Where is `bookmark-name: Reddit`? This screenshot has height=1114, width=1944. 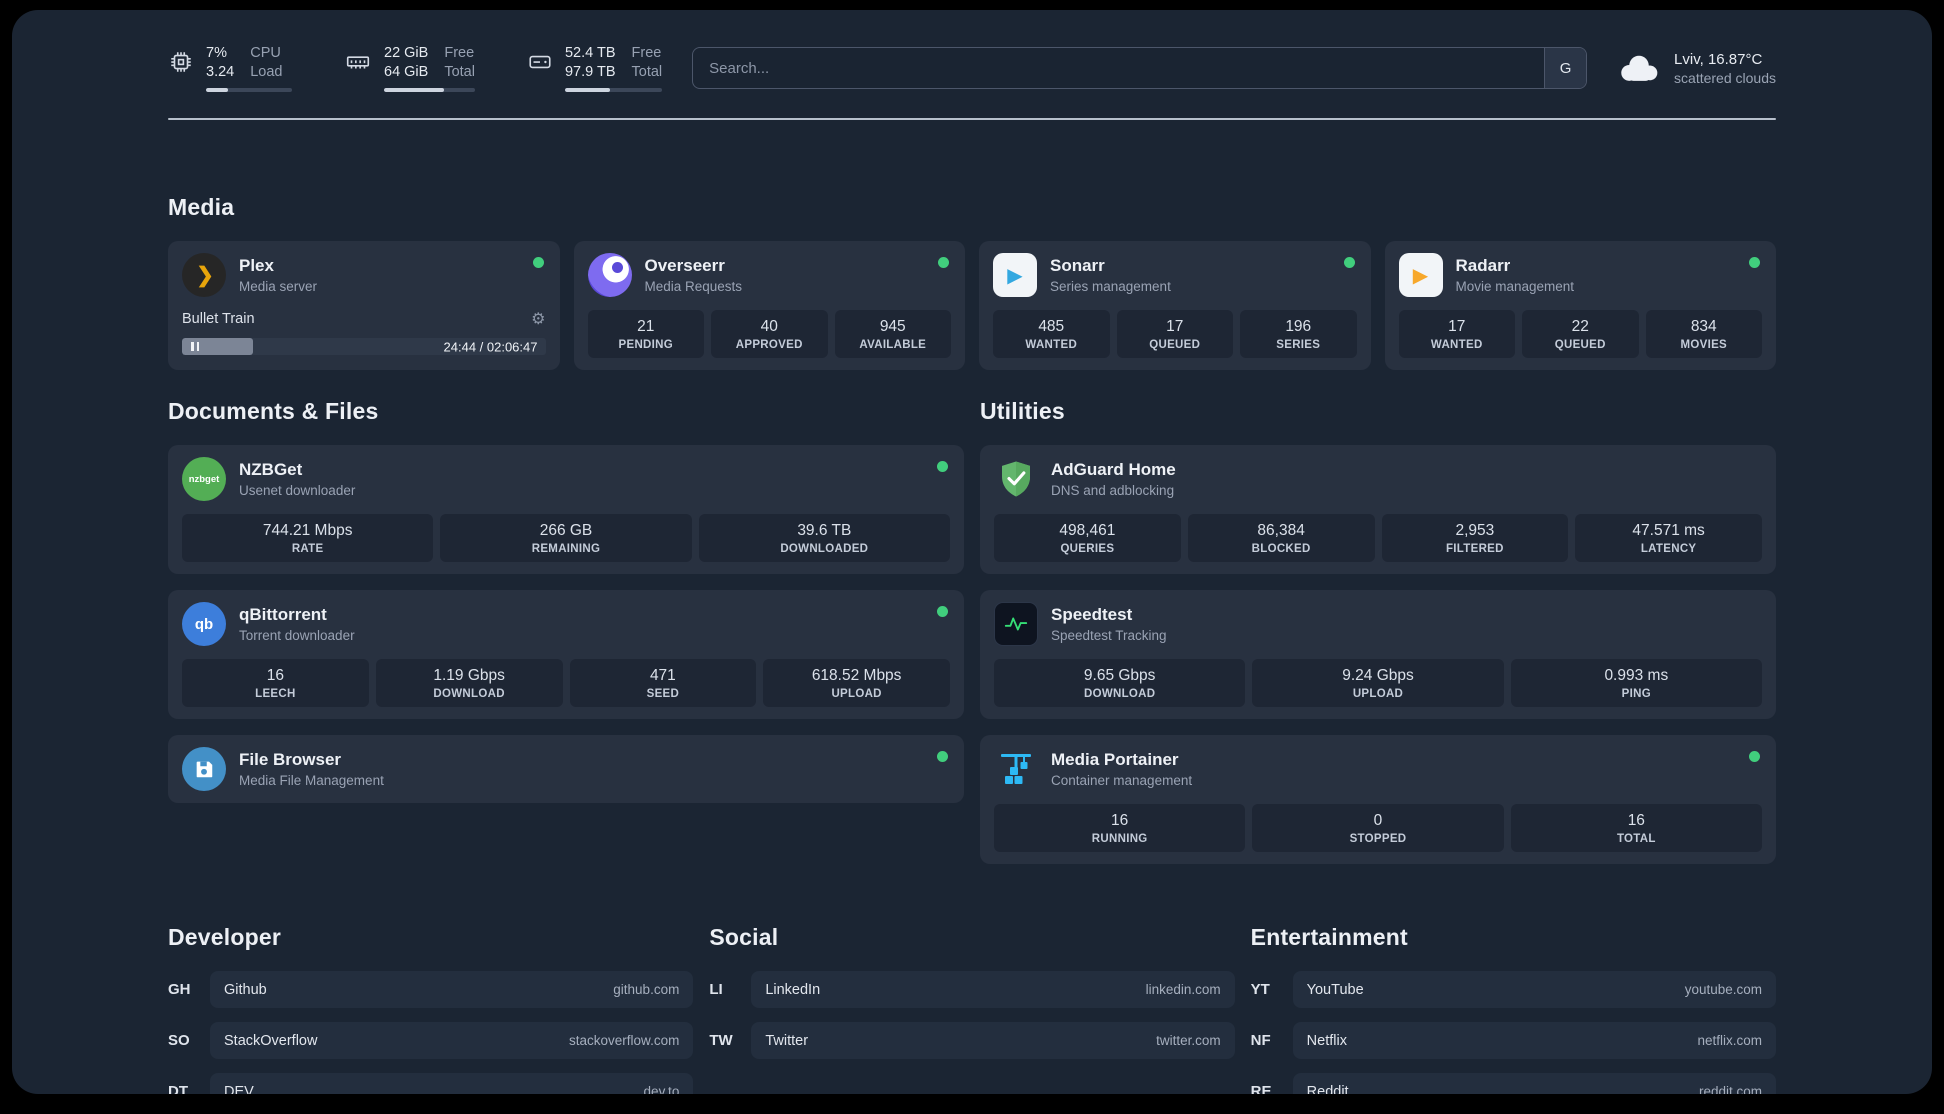
bookmark-name: Reddit is located at coordinates (1327, 1088).